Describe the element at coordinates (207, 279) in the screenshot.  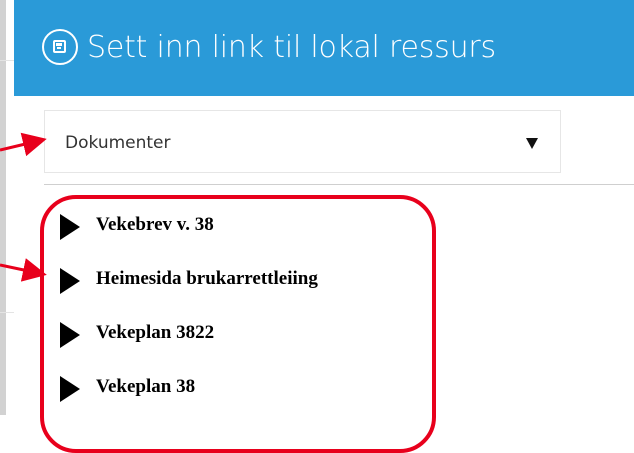
I see `tree-item-label: Heimesida brukarrettleiing` at that location.